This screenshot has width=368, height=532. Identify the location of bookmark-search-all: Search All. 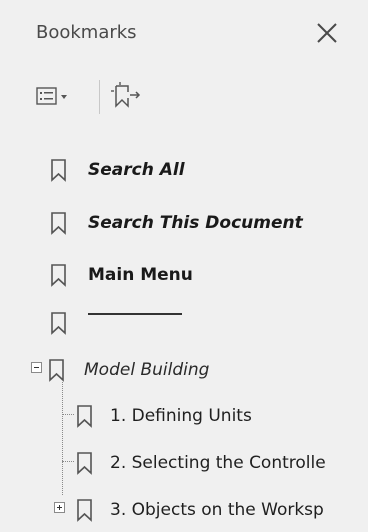
(184, 170).